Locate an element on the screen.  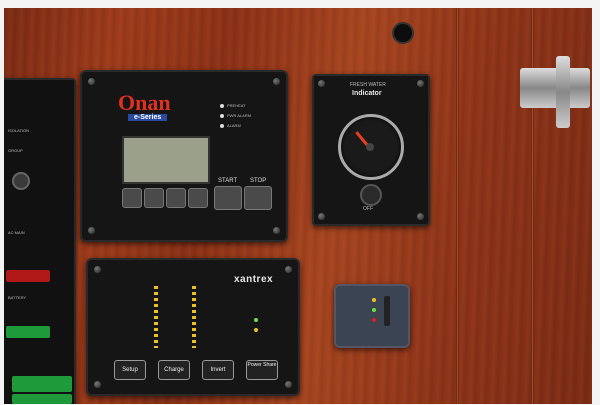
hinge-plate is located at coordinates (563, 92).